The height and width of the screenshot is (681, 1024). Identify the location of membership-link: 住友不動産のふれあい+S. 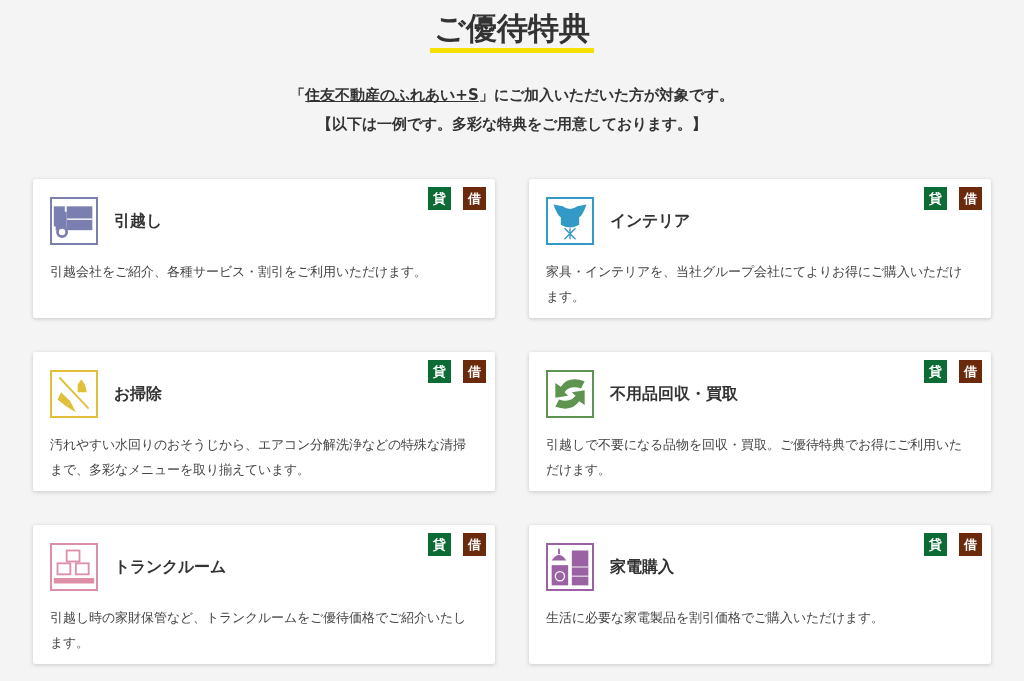
(392, 95).